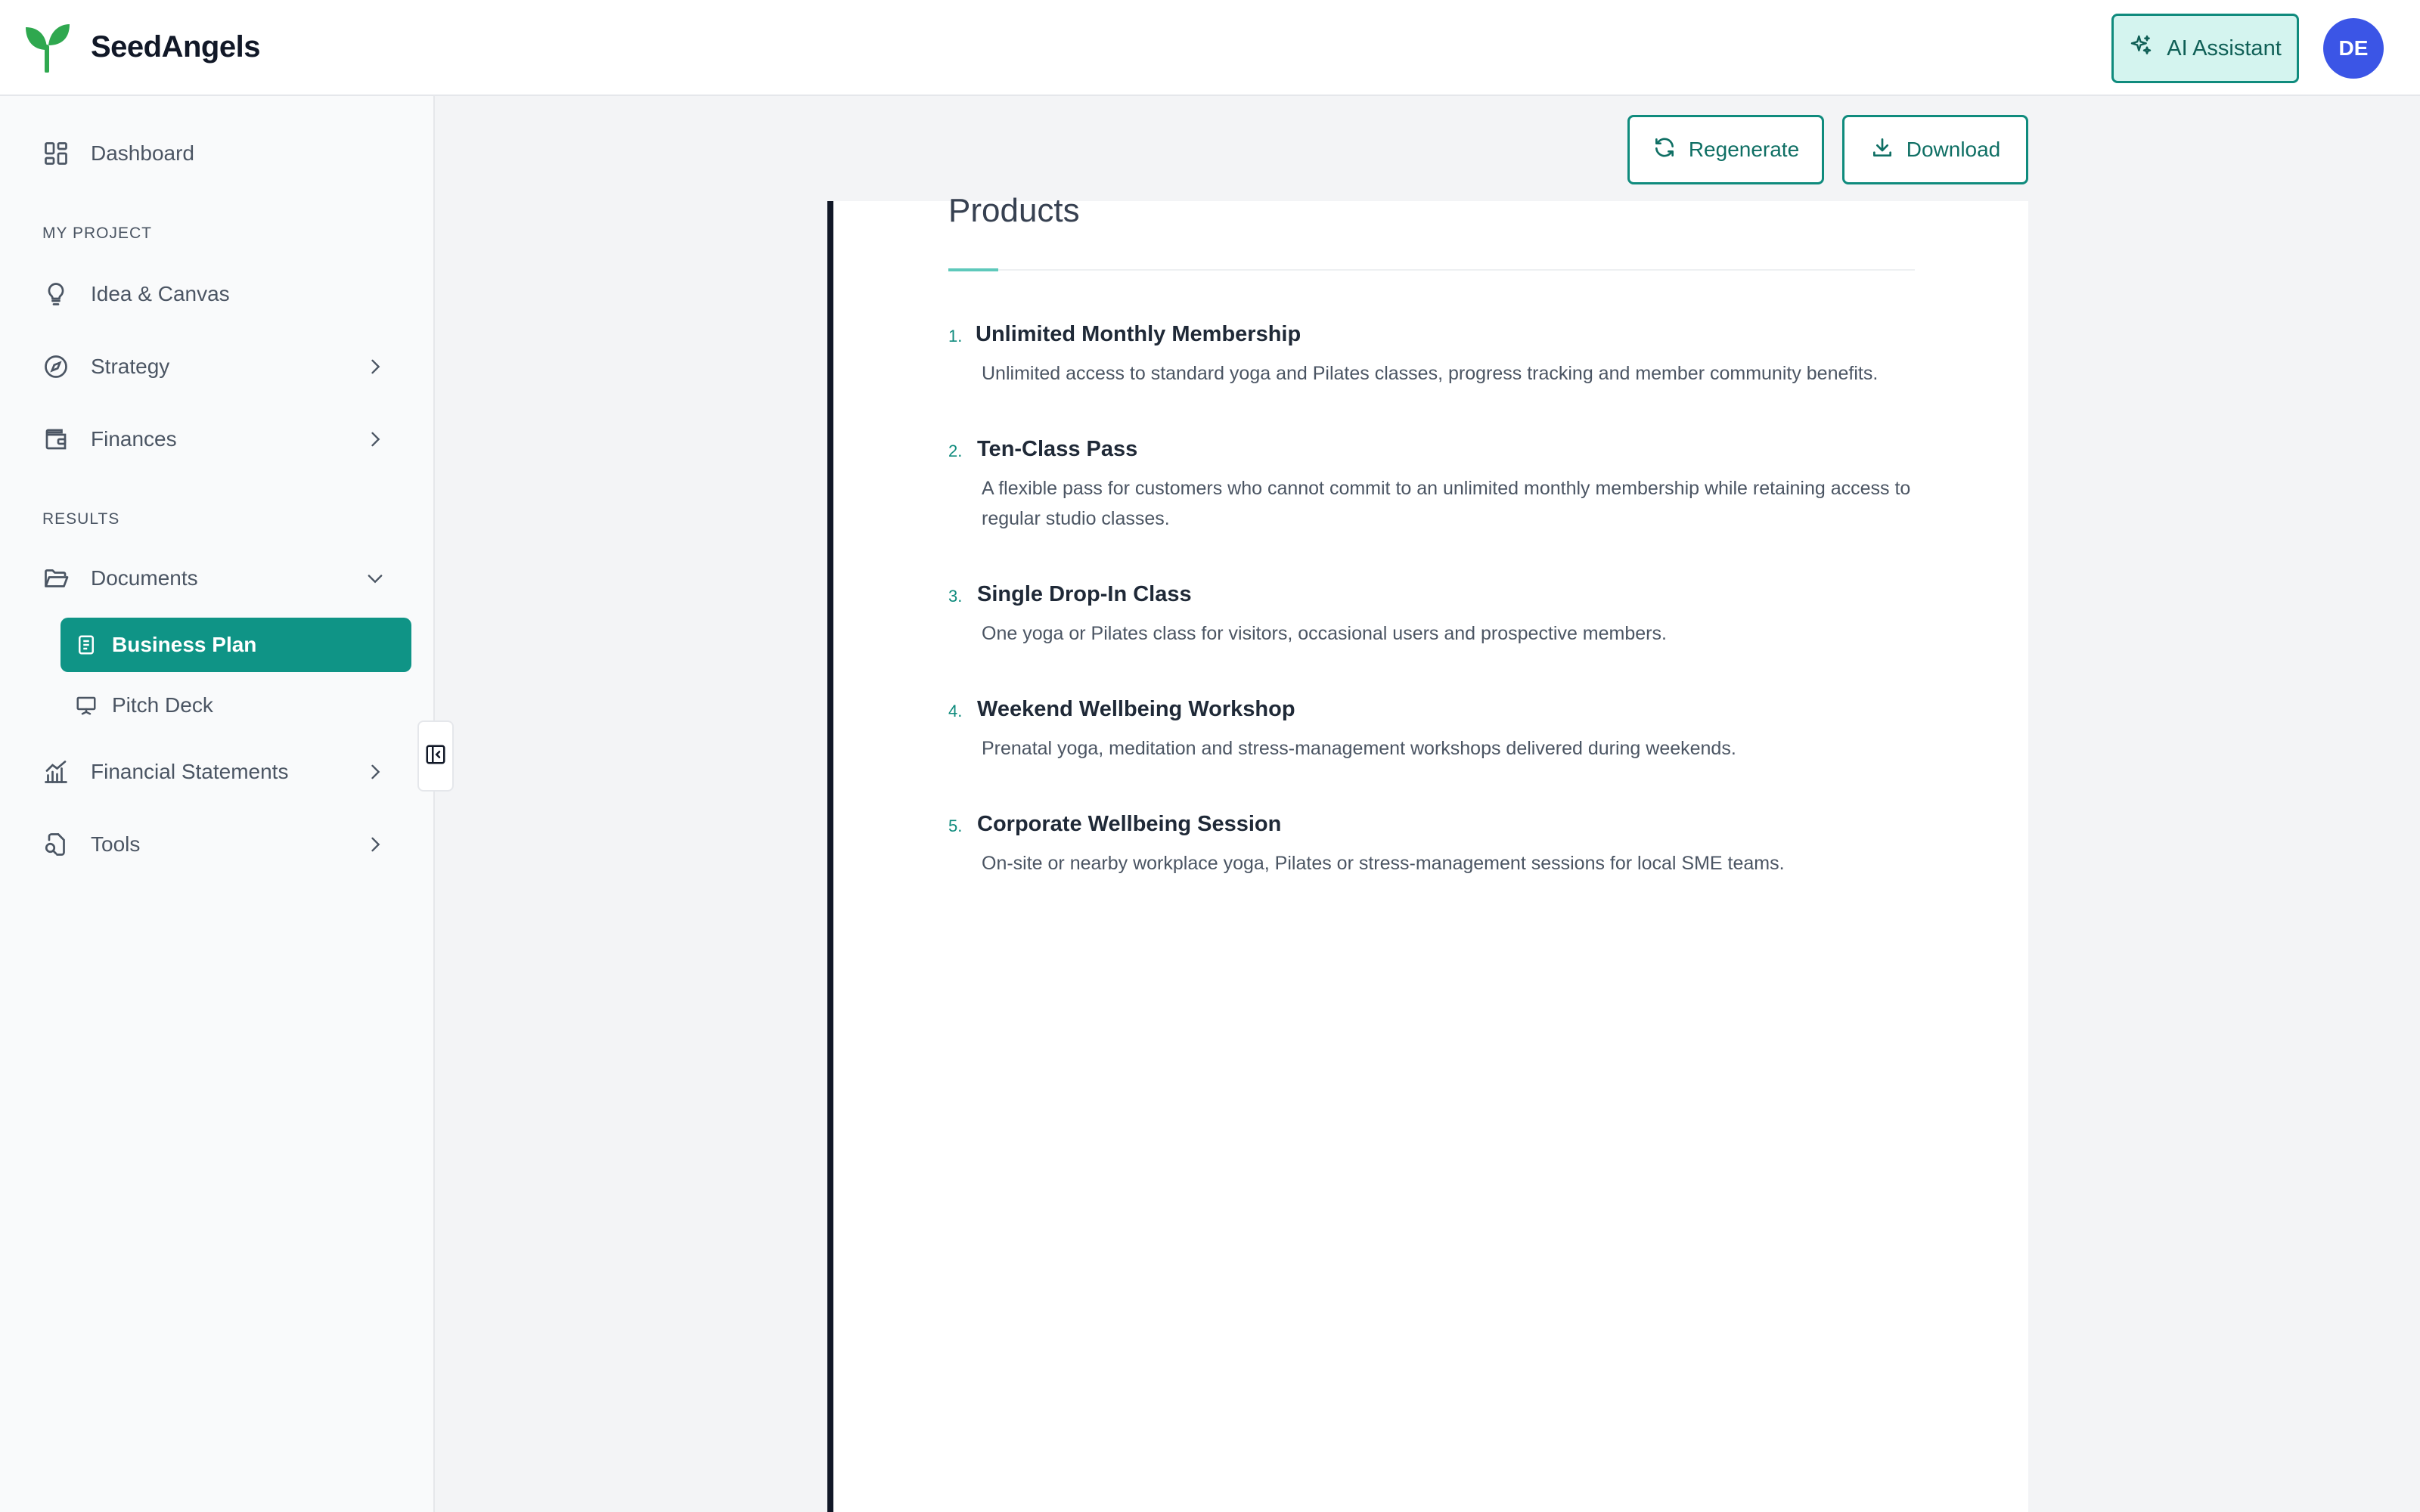  Describe the element at coordinates (97, 233) in the screenshot. I see `section-label-my-project: MY PROJECT` at that location.